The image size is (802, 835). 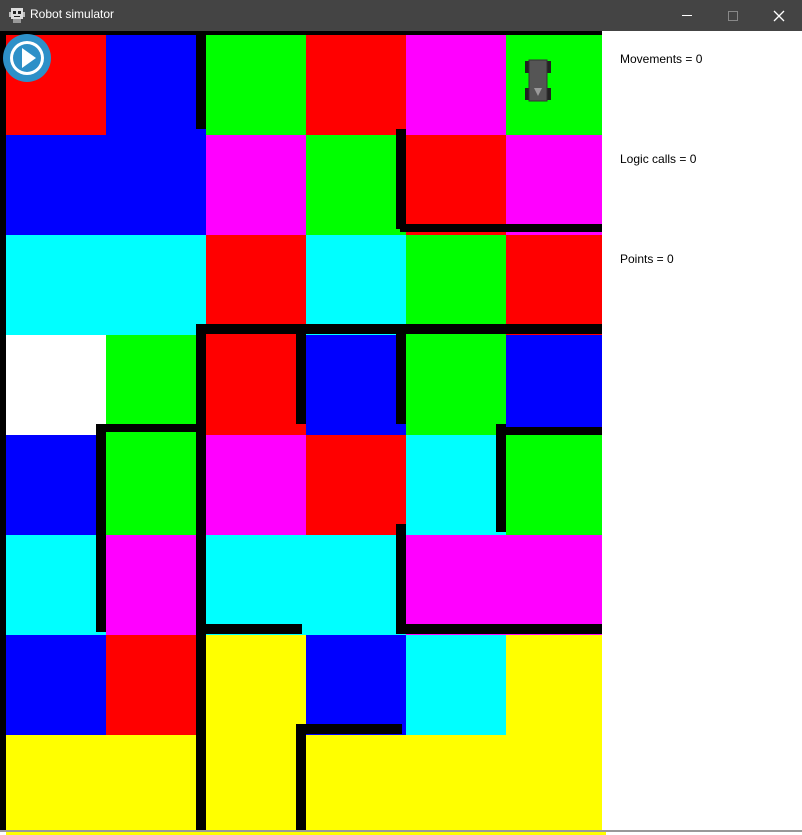 I want to click on minimize-icon, so click(x=687, y=15).